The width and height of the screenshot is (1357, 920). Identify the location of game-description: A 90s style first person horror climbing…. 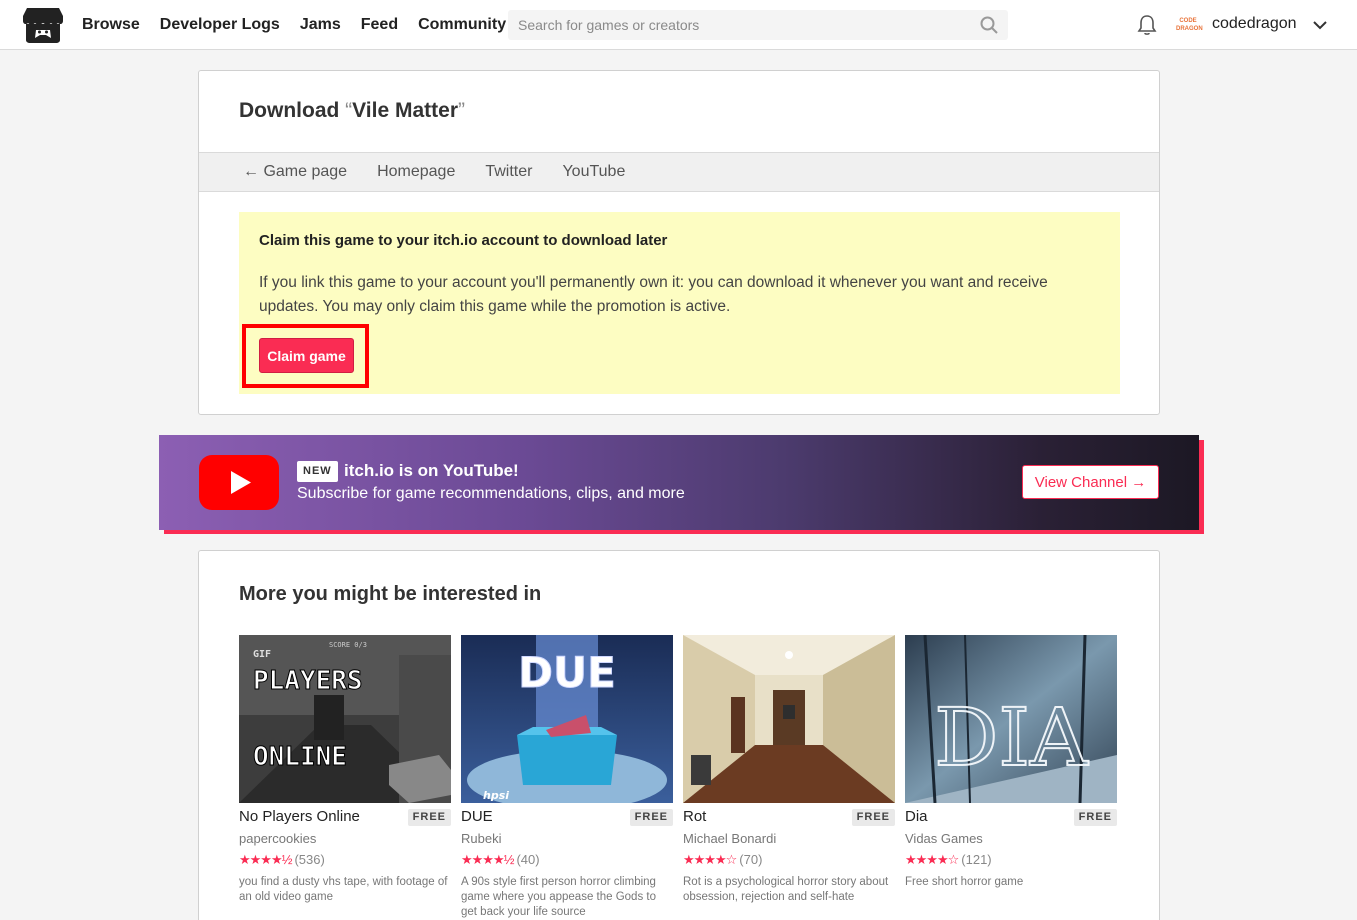
(558, 897).